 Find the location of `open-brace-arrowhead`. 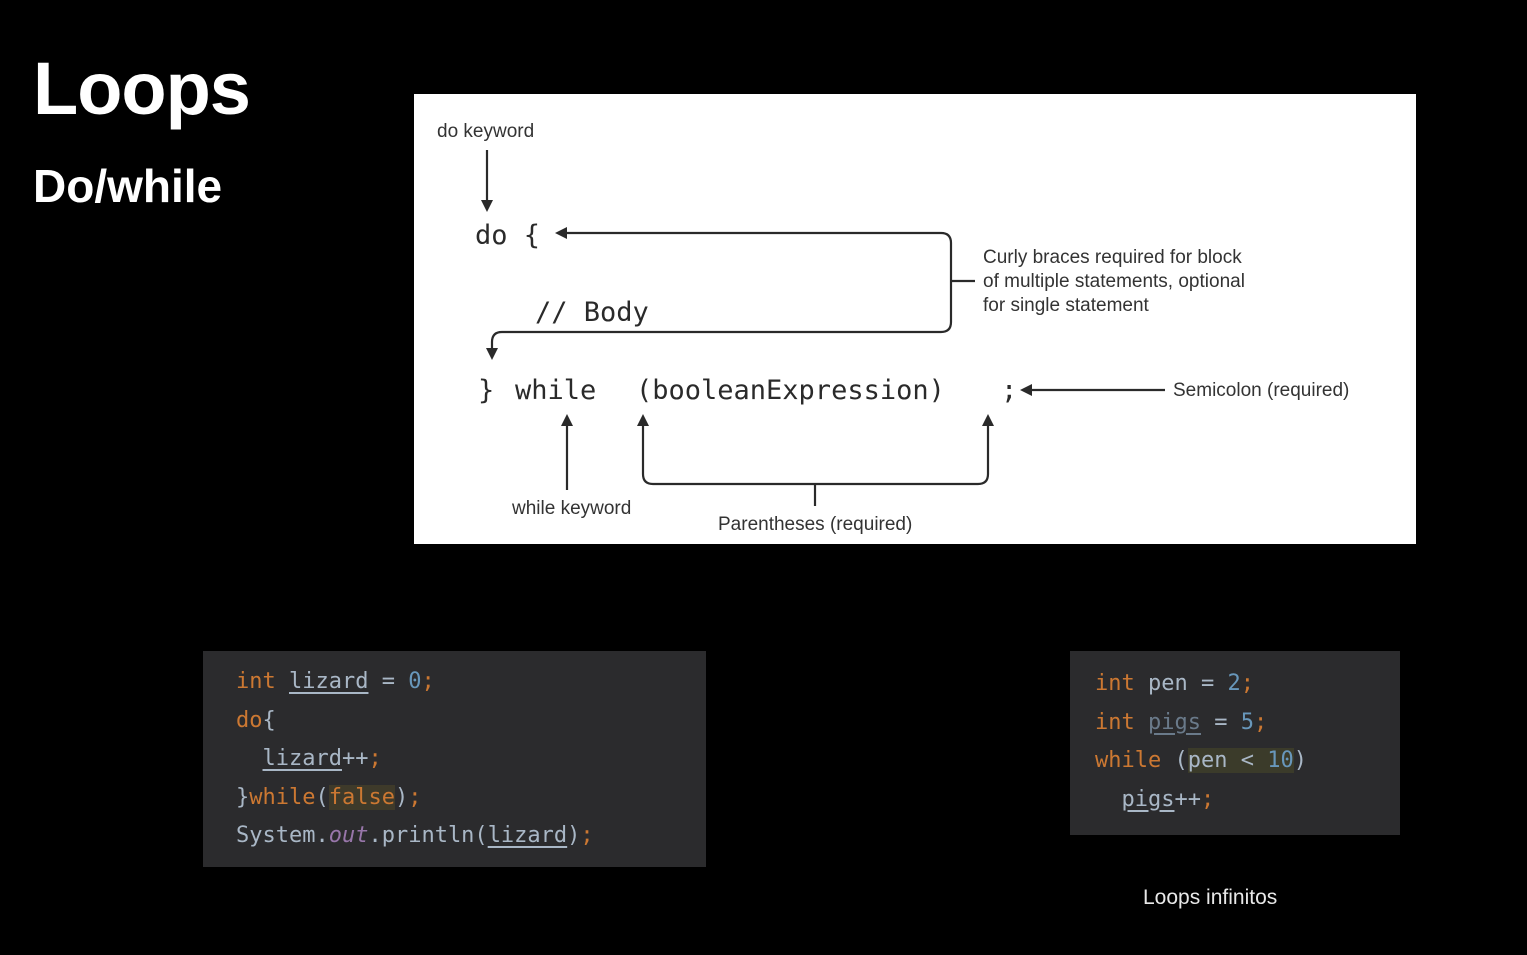

open-brace-arrowhead is located at coordinates (561, 233).